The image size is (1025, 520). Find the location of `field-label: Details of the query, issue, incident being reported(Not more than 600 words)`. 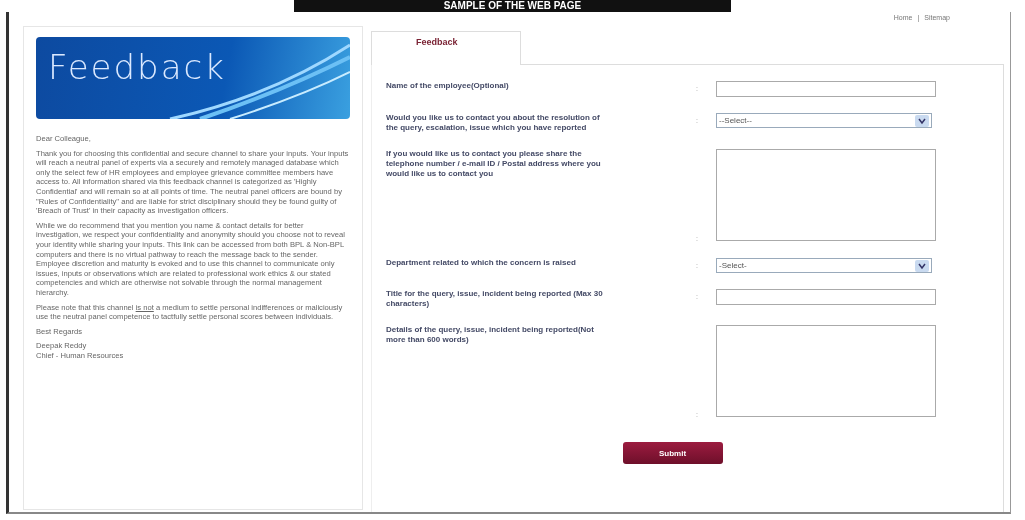

field-label: Details of the query, issue, incident being reported(Not more than 600 words) is located at coordinates (490, 335).